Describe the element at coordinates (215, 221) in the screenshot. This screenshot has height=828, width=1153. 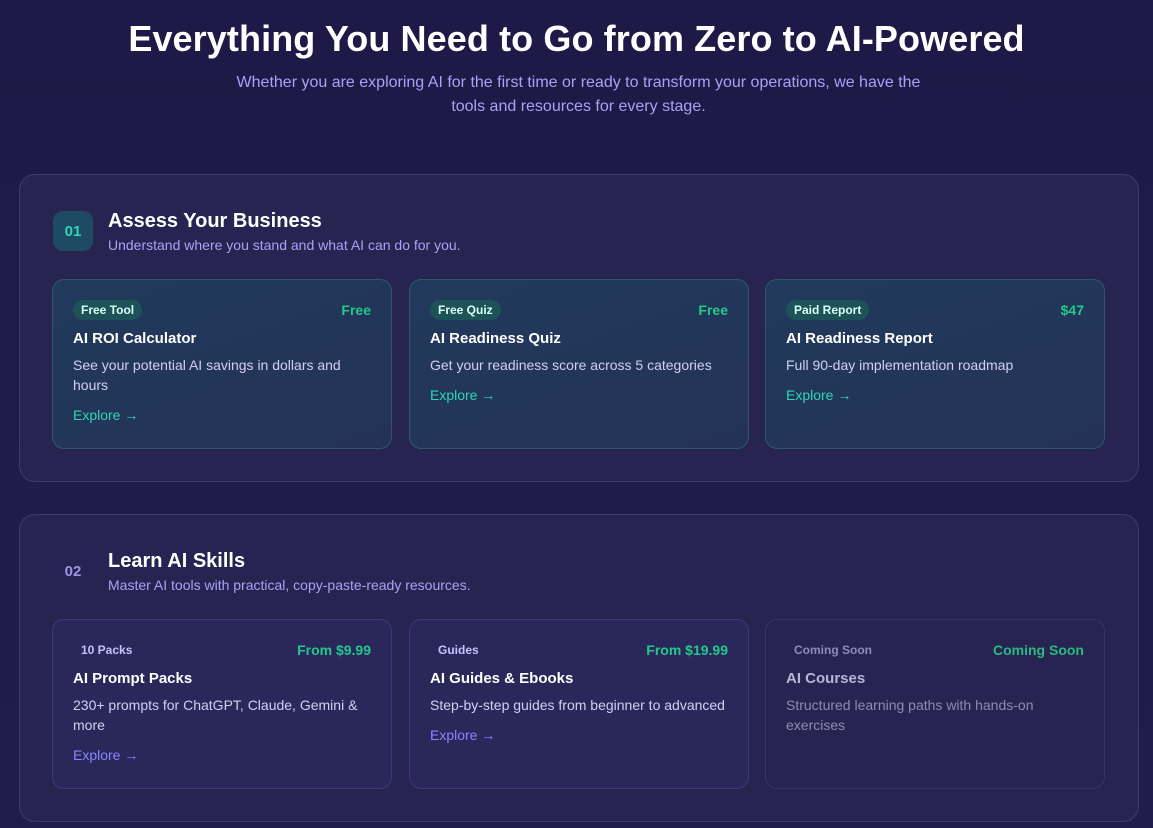
I see `section-title: Assess Your Business` at that location.